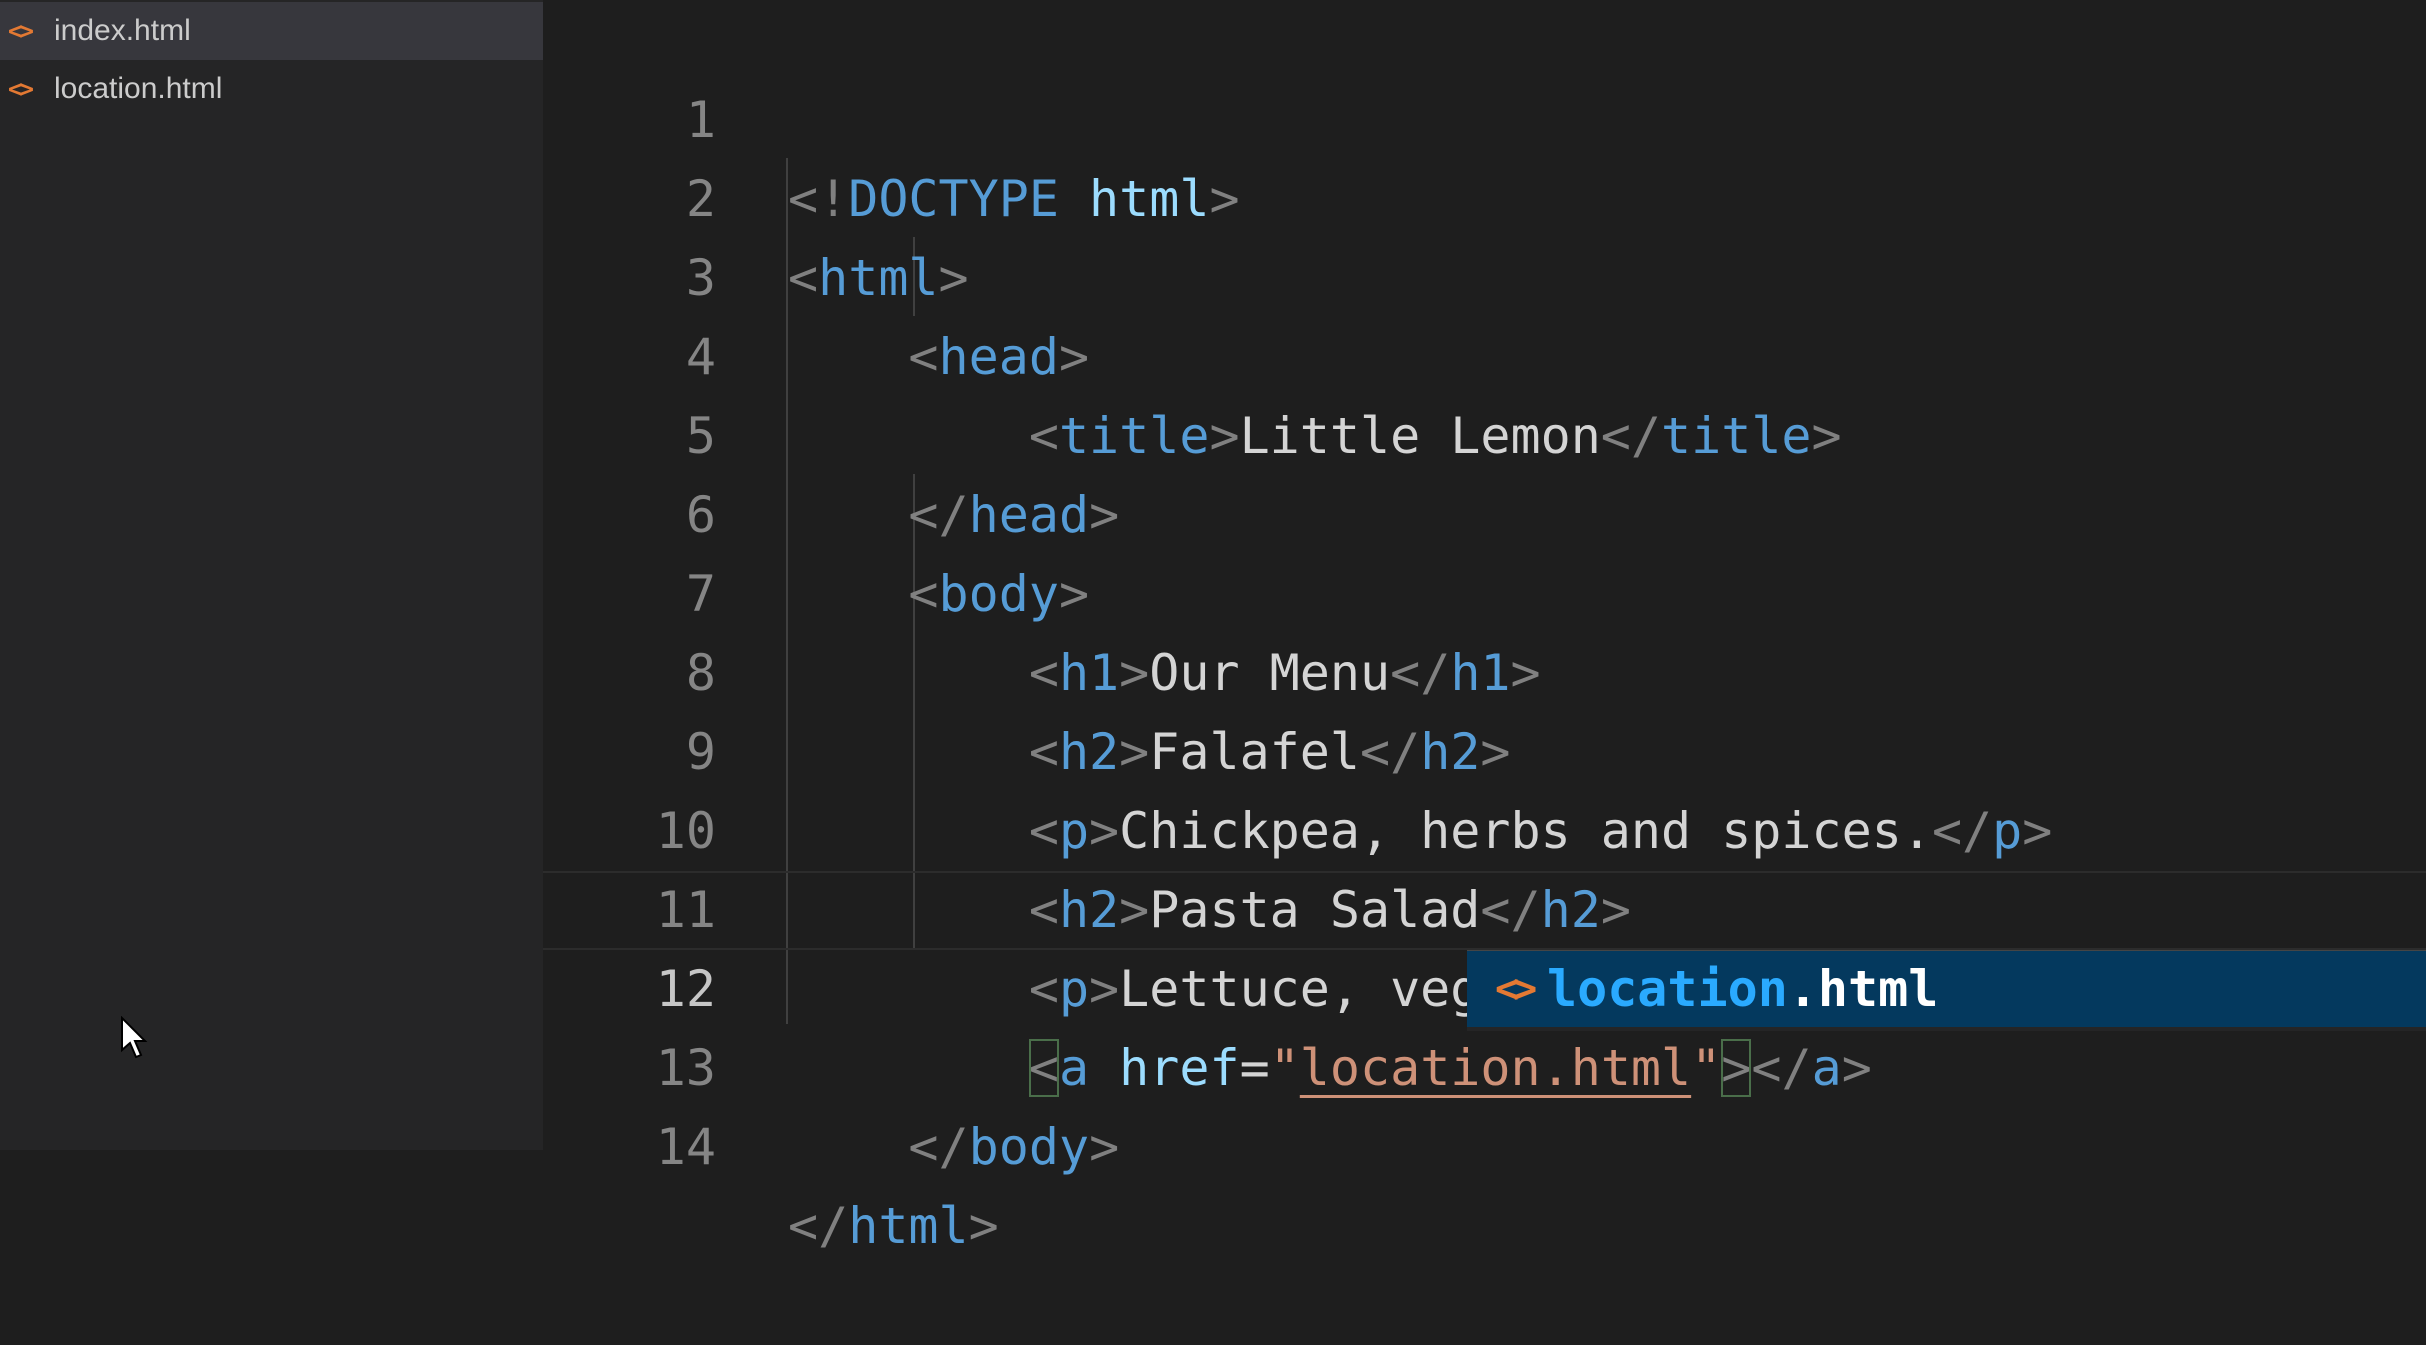 Image resolution: width=2426 pixels, height=1345 pixels. Describe the element at coordinates (1484, 273) in the screenshot. I see `code-line: 3 <head>` at that location.